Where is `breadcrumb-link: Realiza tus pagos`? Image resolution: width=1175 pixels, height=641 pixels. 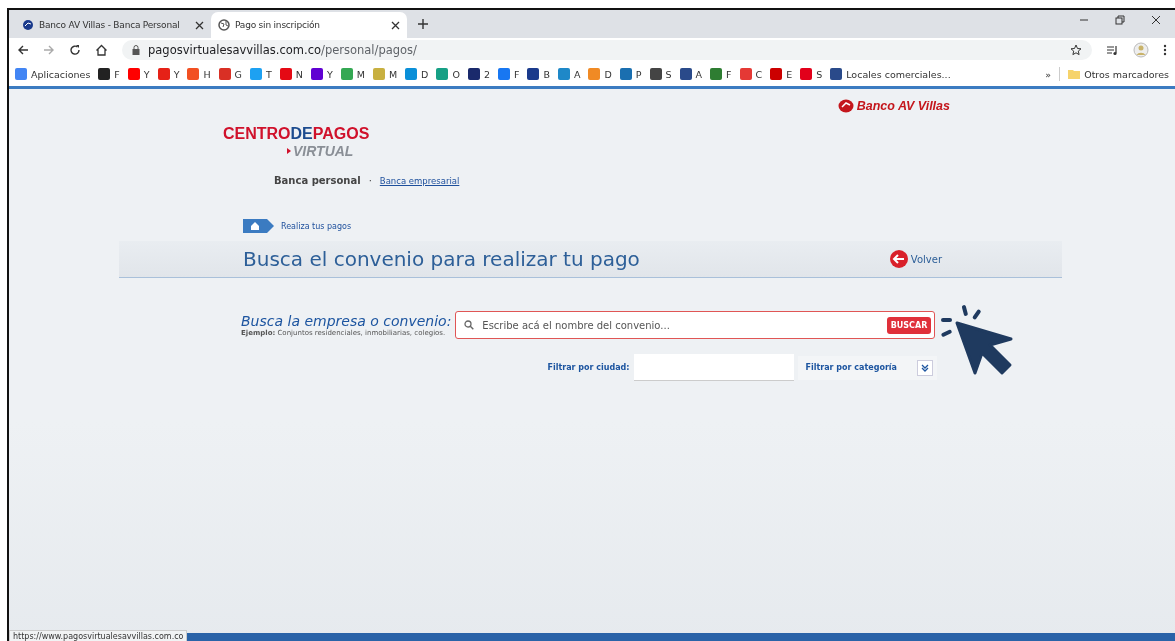 breadcrumb-link: Realiza tus pagos is located at coordinates (316, 226).